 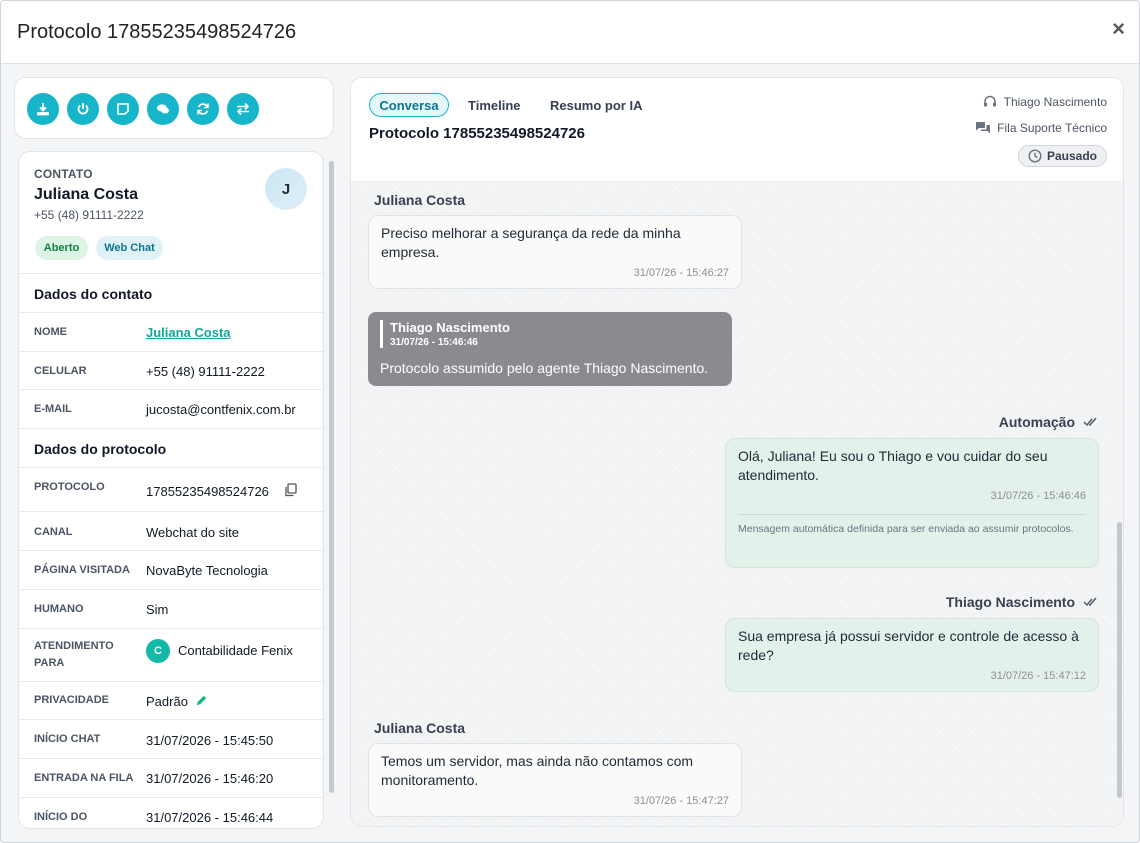 What do you see at coordinates (69, 487) in the screenshot?
I see `field-label: PROTOCOLO` at bounding box center [69, 487].